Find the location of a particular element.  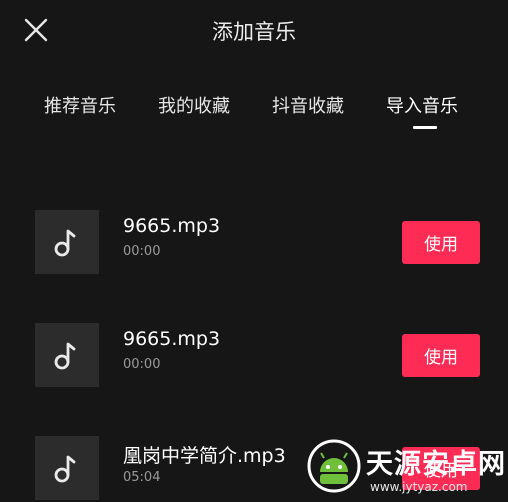

site-watermark: 天源安卓网 www.jytyaz.com is located at coordinates (404, 468).